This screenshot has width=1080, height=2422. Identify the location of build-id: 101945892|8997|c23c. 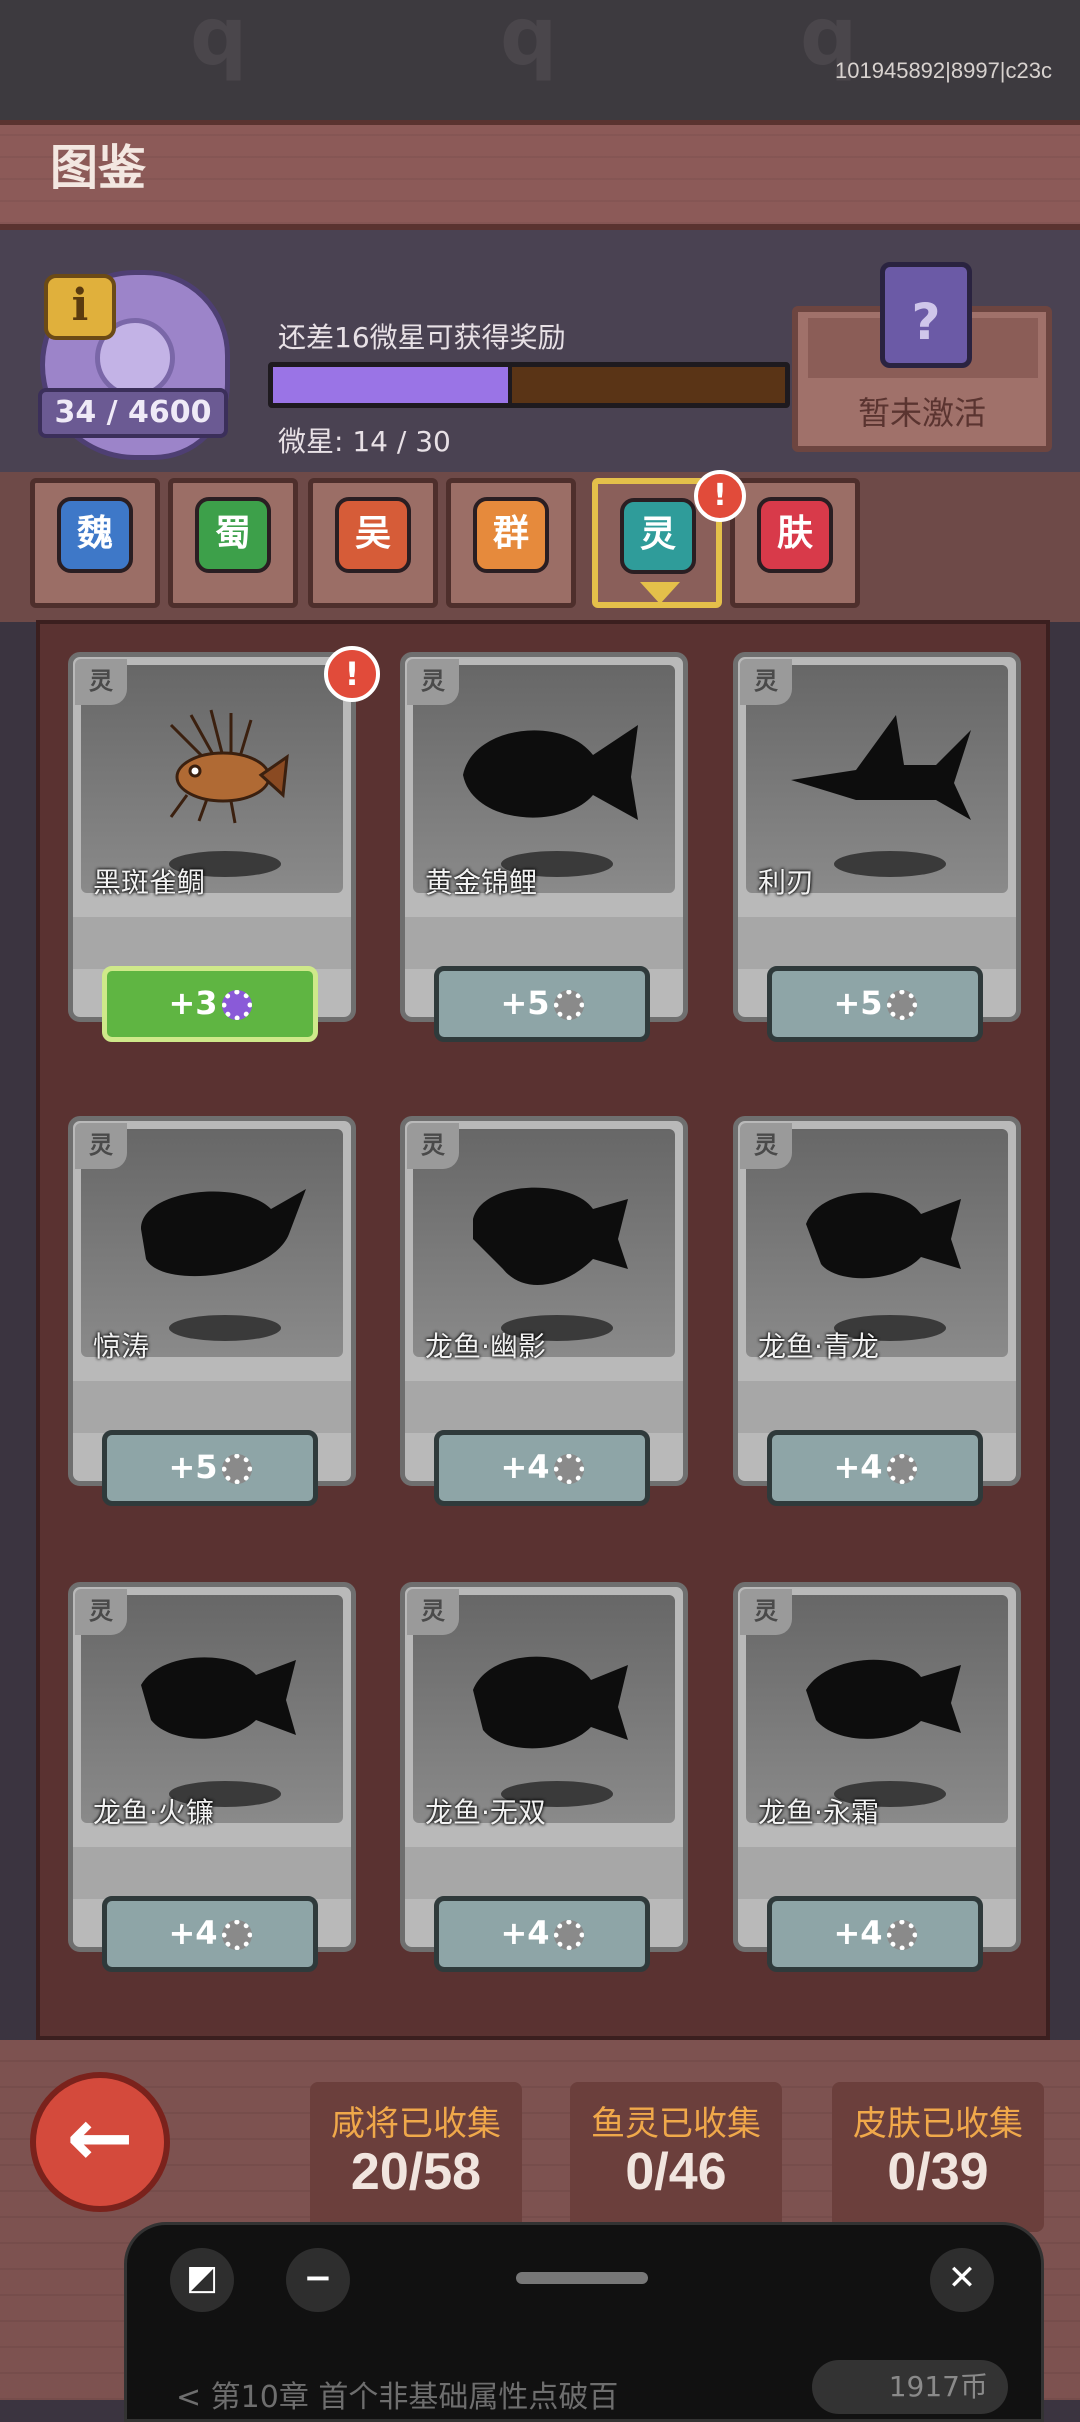
(943, 70).